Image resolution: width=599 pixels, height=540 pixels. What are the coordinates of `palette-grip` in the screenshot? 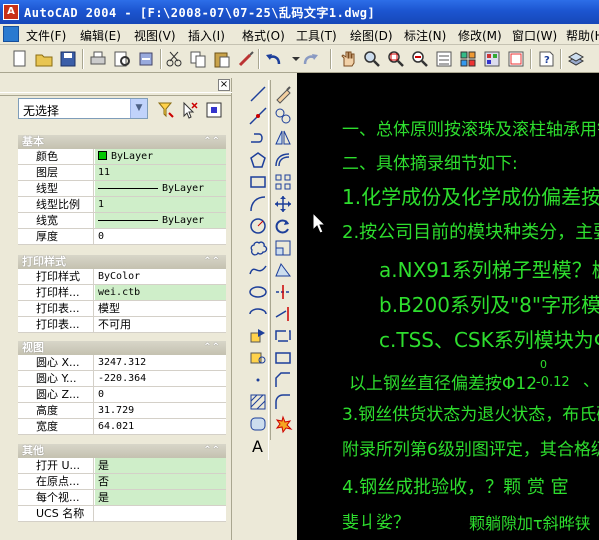 It's located at (116, 94).